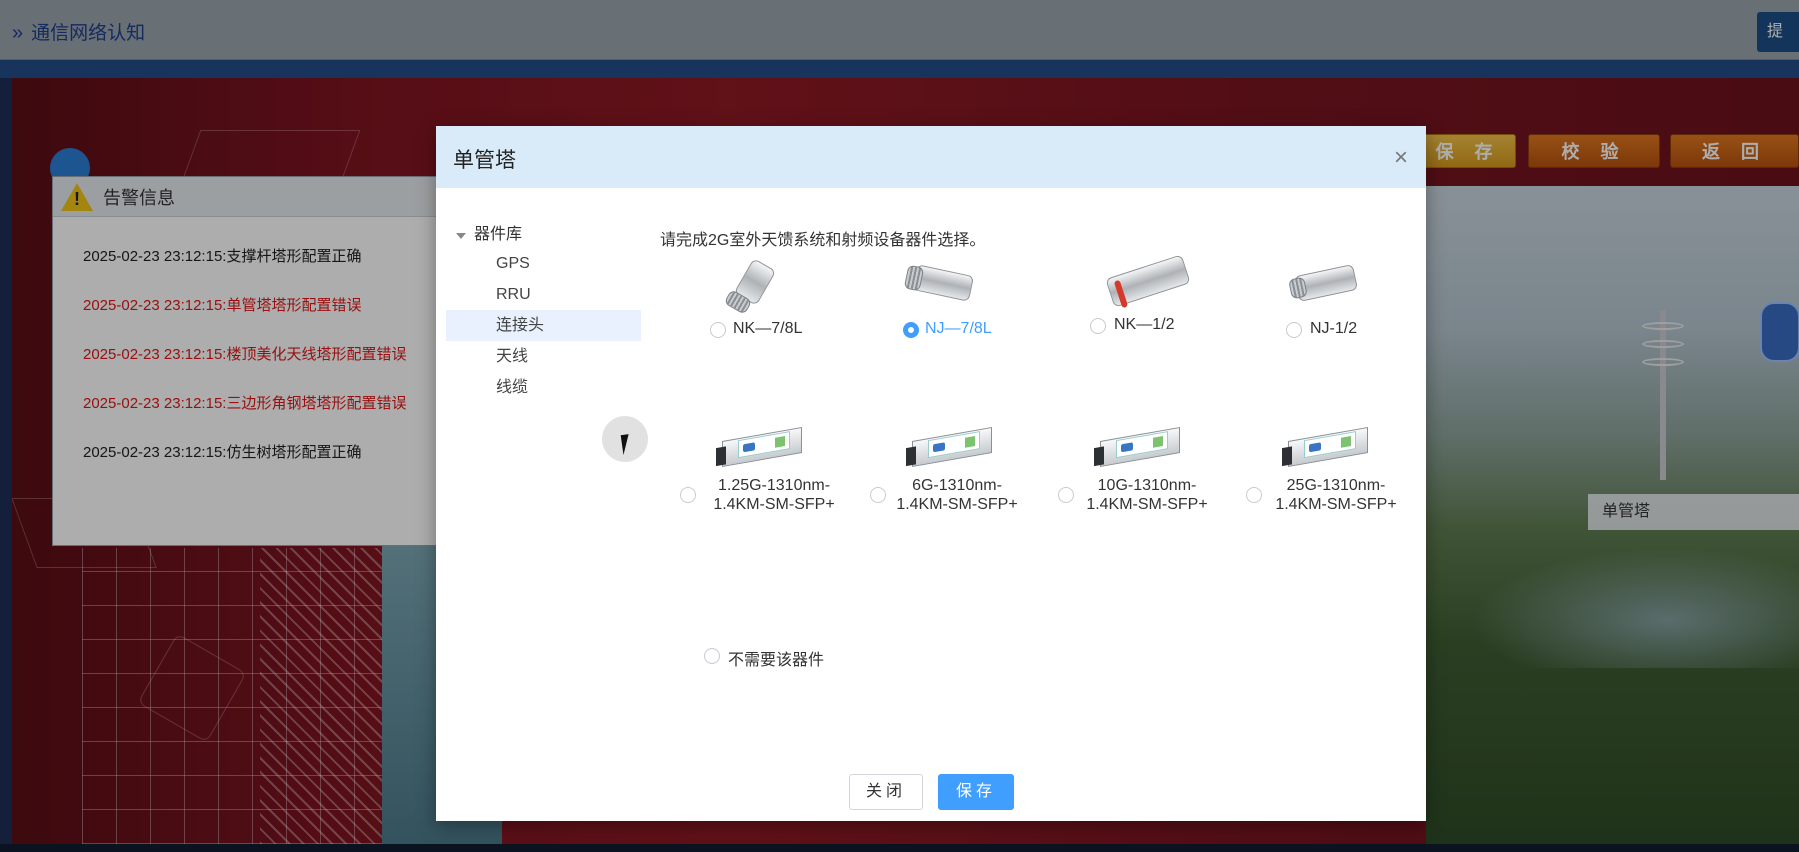  What do you see at coordinates (1134, 476) in the screenshot?
I see `option-sfp-10g: 10G-1310nm-1.4KM-SM-SFP+` at bounding box center [1134, 476].